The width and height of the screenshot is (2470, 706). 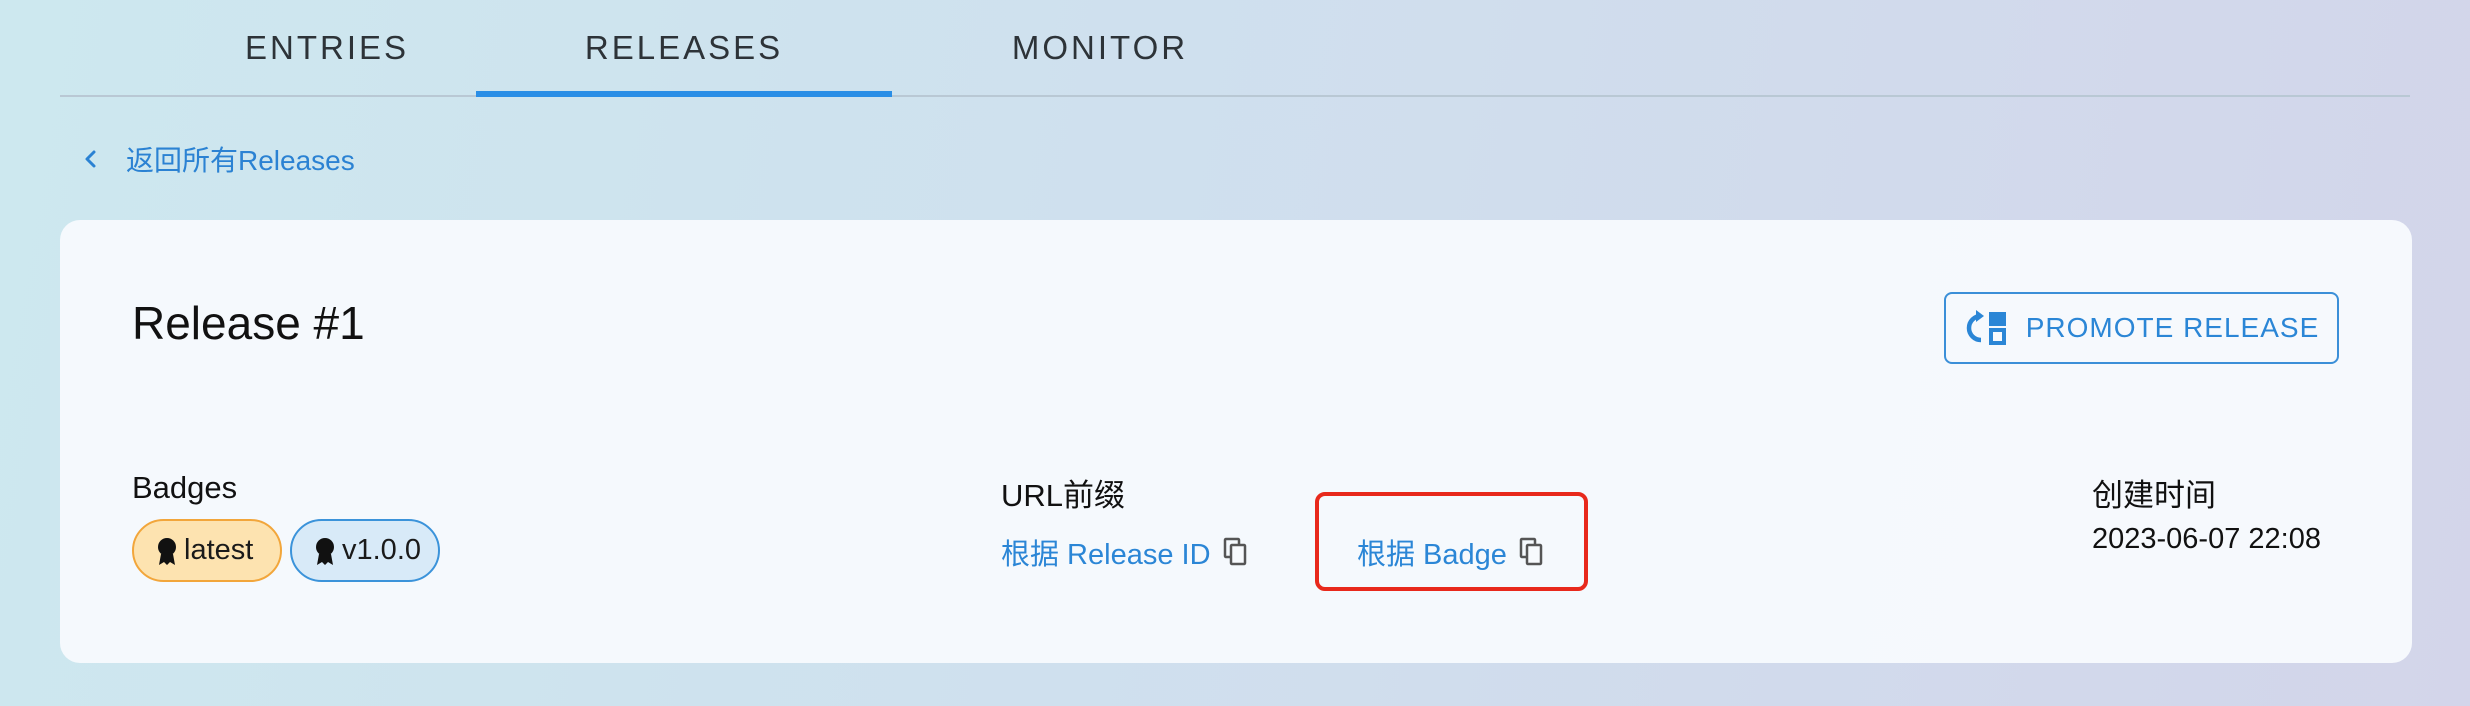 I want to click on created-time-value: 2023-06-07 22:08, so click(x=2206, y=539).